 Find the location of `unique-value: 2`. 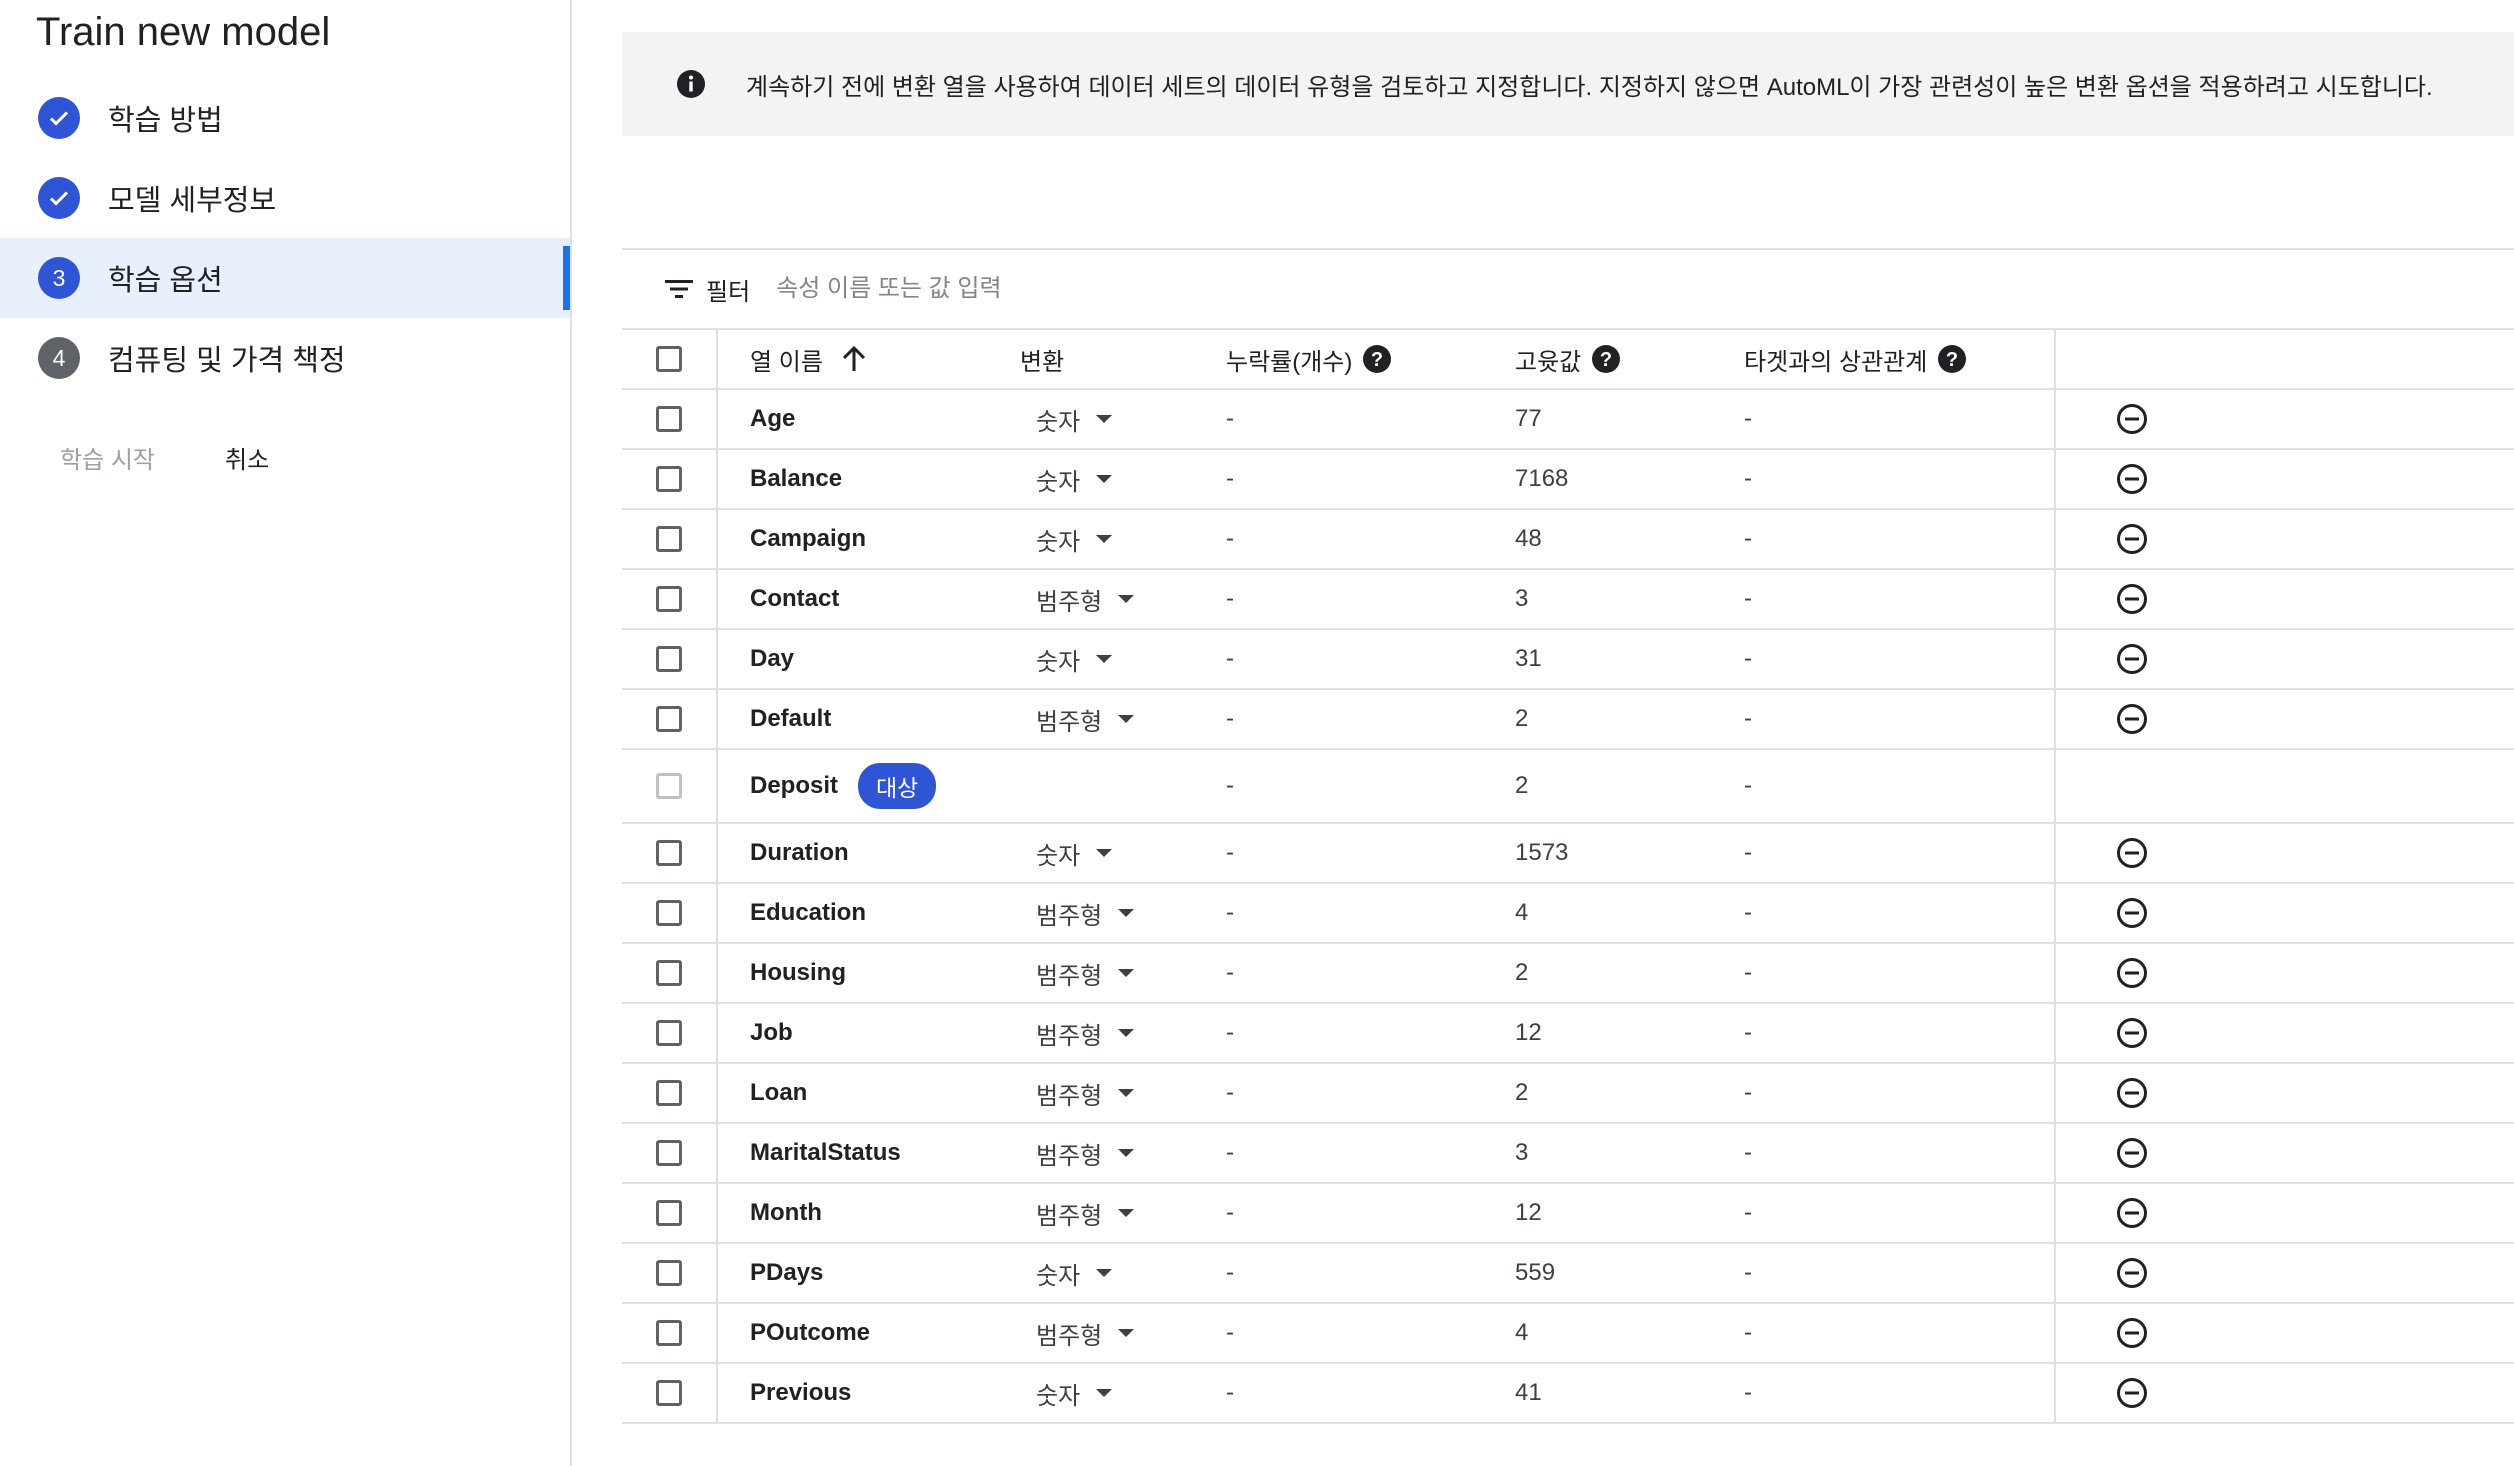

unique-value: 2 is located at coordinates (1522, 972).